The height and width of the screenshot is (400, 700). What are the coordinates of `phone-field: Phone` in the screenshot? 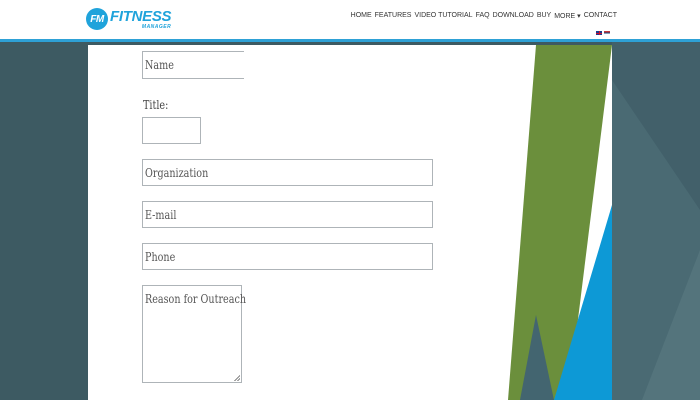 It's located at (287, 256).